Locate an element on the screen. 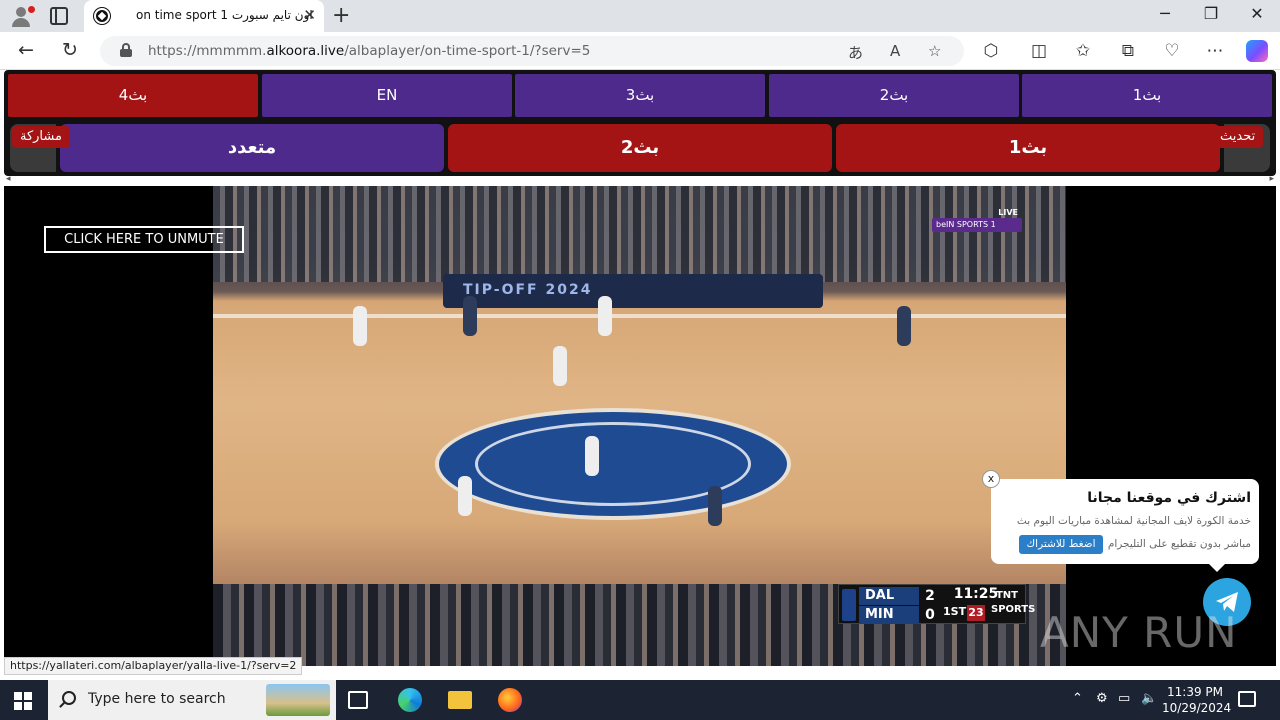  new-tab-button: + is located at coordinates (341, 15).